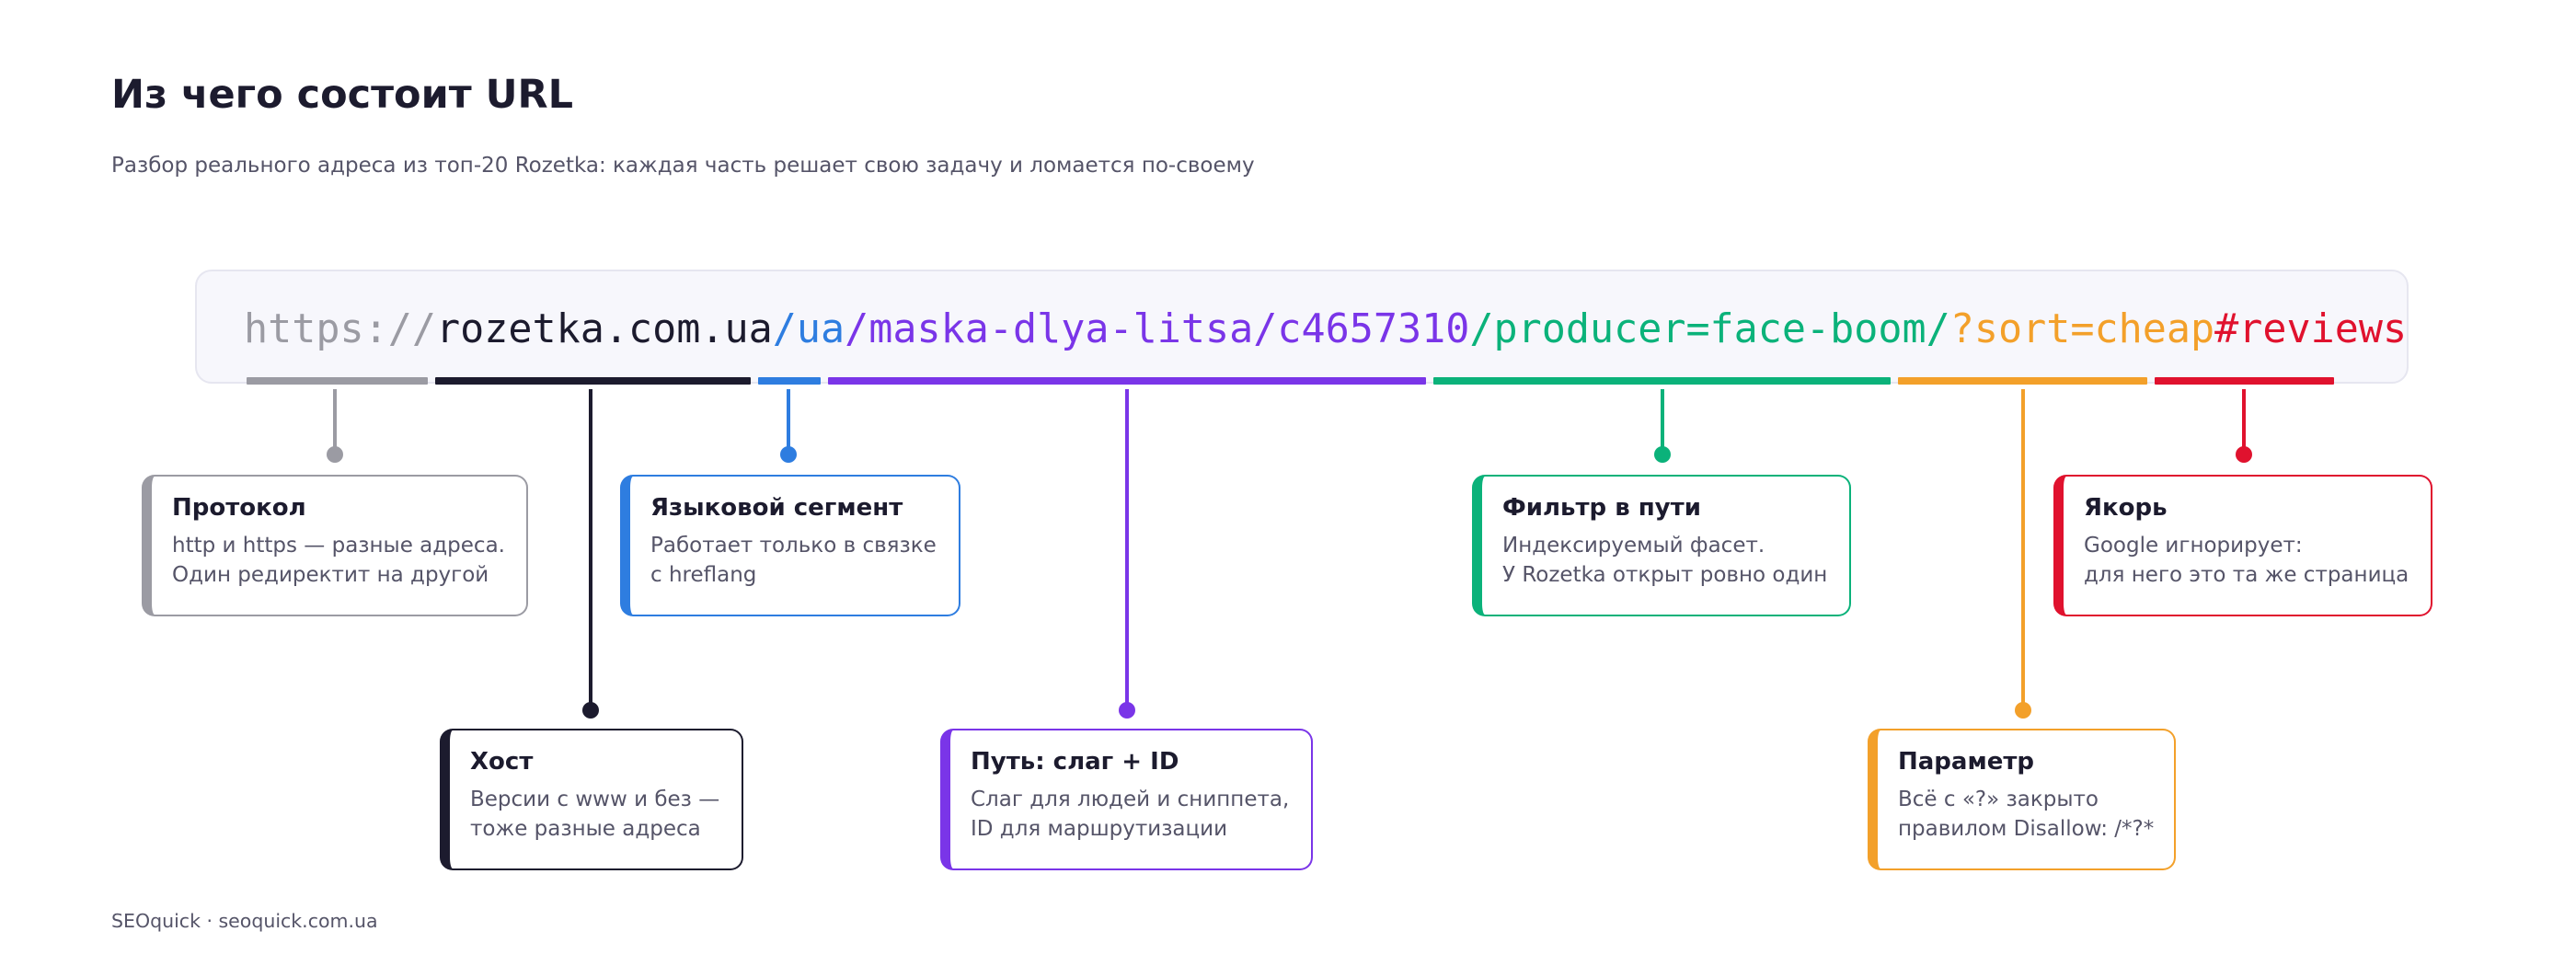  Describe the element at coordinates (2022, 381) in the screenshot. I see `underline-param` at that location.